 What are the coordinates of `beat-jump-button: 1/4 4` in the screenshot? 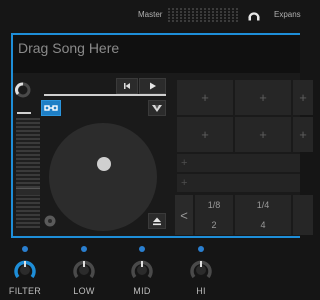 It's located at (263, 215).